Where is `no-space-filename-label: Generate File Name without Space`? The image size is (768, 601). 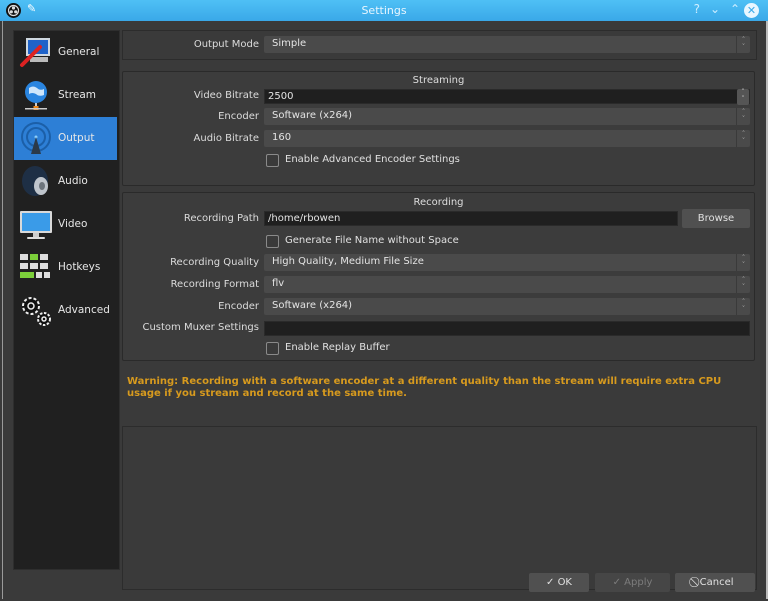 no-space-filename-label: Generate File Name without Space is located at coordinates (372, 240).